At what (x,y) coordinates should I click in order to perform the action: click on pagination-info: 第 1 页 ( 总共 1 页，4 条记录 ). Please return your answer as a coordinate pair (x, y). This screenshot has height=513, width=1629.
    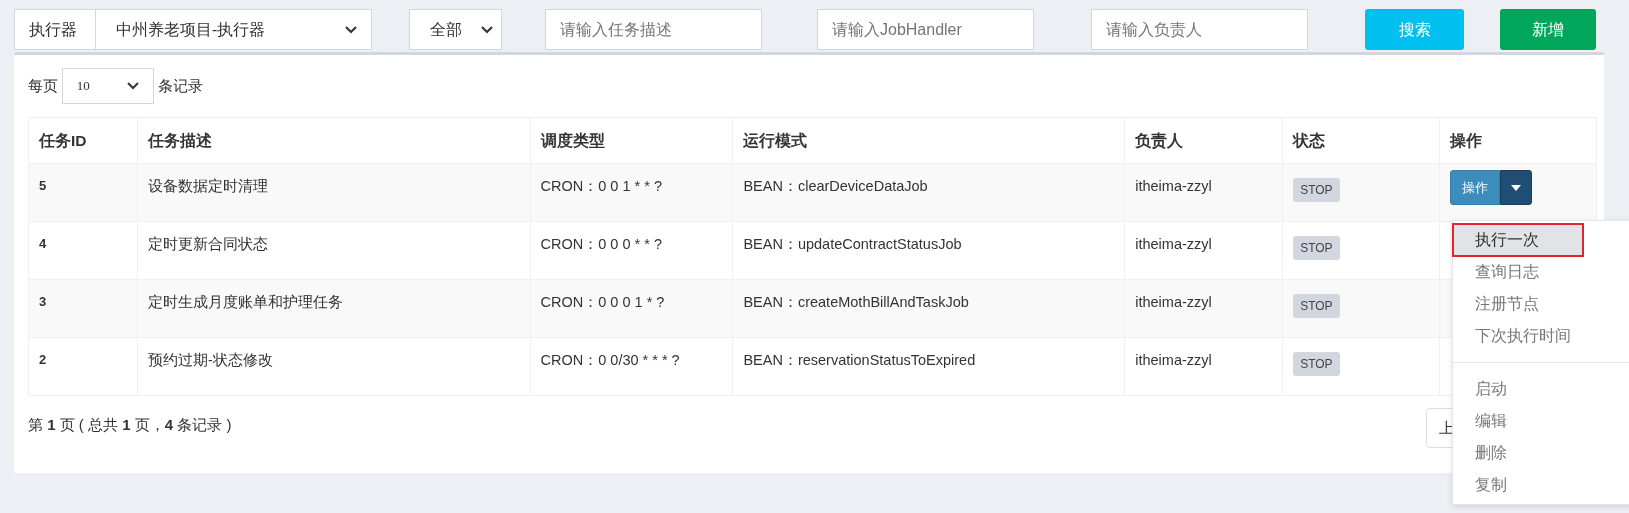
    Looking at the image, I should click on (130, 425).